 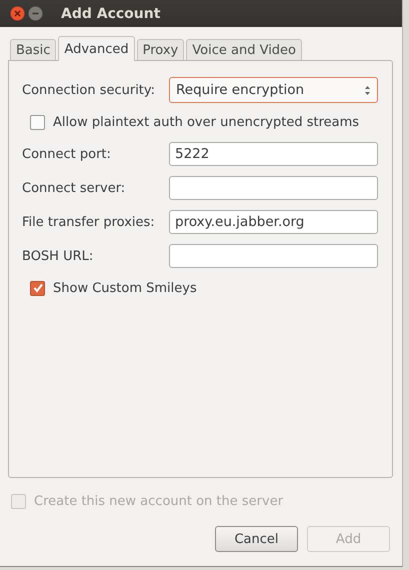 What do you see at coordinates (367, 90) in the screenshot?
I see `spinner-arrows-icon` at bounding box center [367, 90].